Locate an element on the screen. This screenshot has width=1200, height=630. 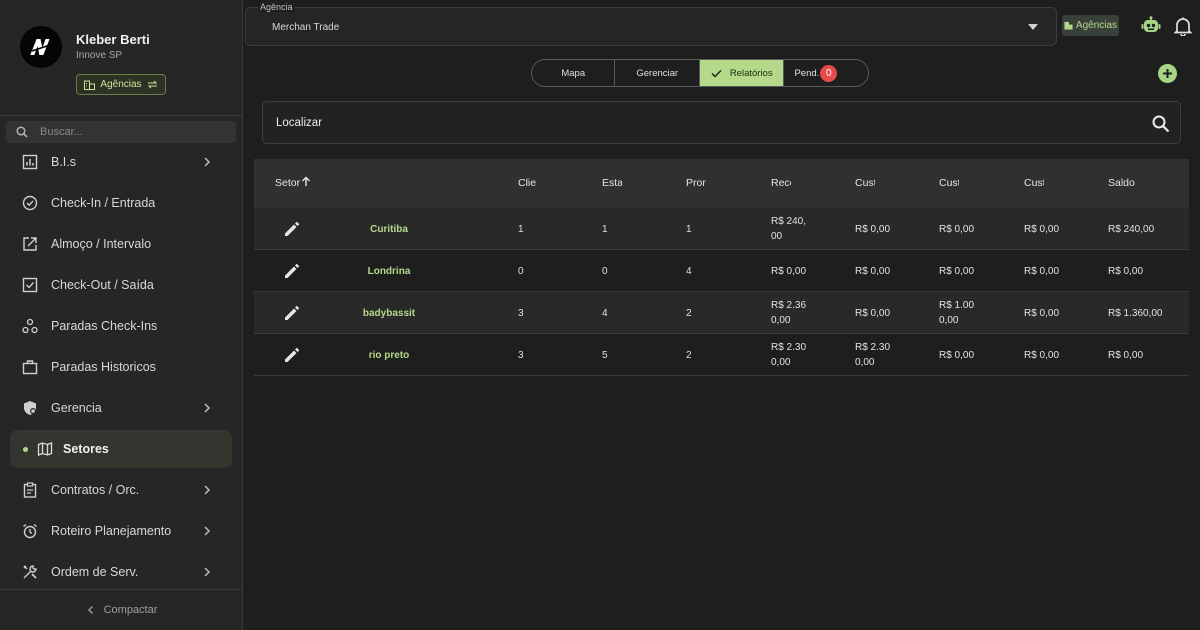
sidebar-item-label: Paradas Check-Ins is located at coordinates (104, 326).